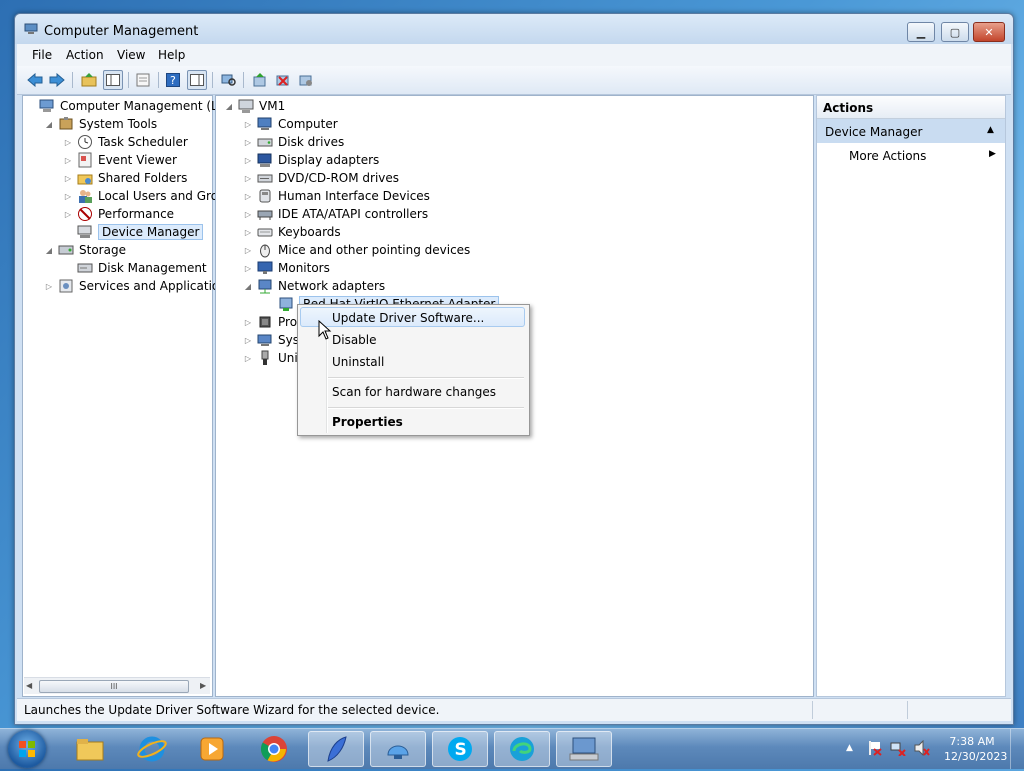 The width and height of the screenshot is (1024, 771). I want to click on device-category: ◢ Network adapters, so click(314, 286).